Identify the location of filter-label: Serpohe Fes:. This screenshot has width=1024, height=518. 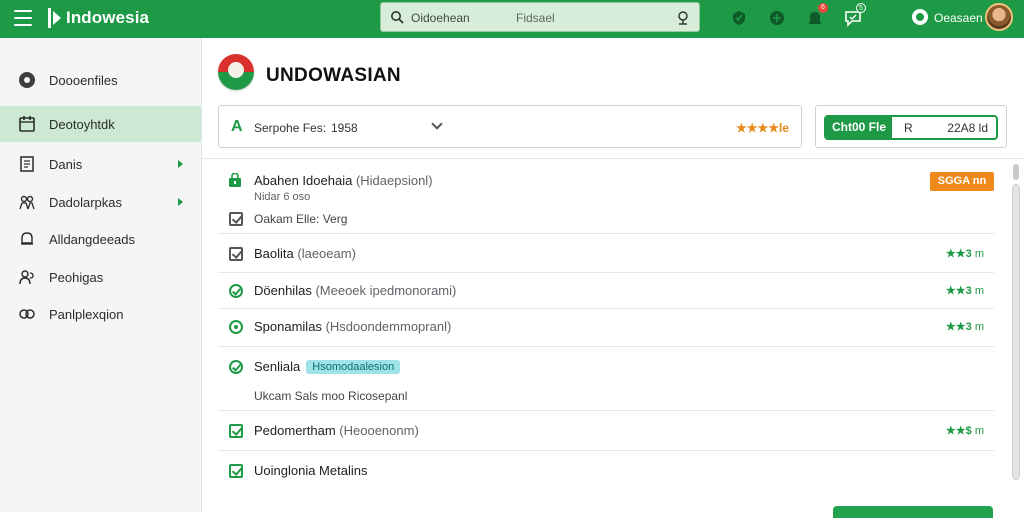
(290, 128).